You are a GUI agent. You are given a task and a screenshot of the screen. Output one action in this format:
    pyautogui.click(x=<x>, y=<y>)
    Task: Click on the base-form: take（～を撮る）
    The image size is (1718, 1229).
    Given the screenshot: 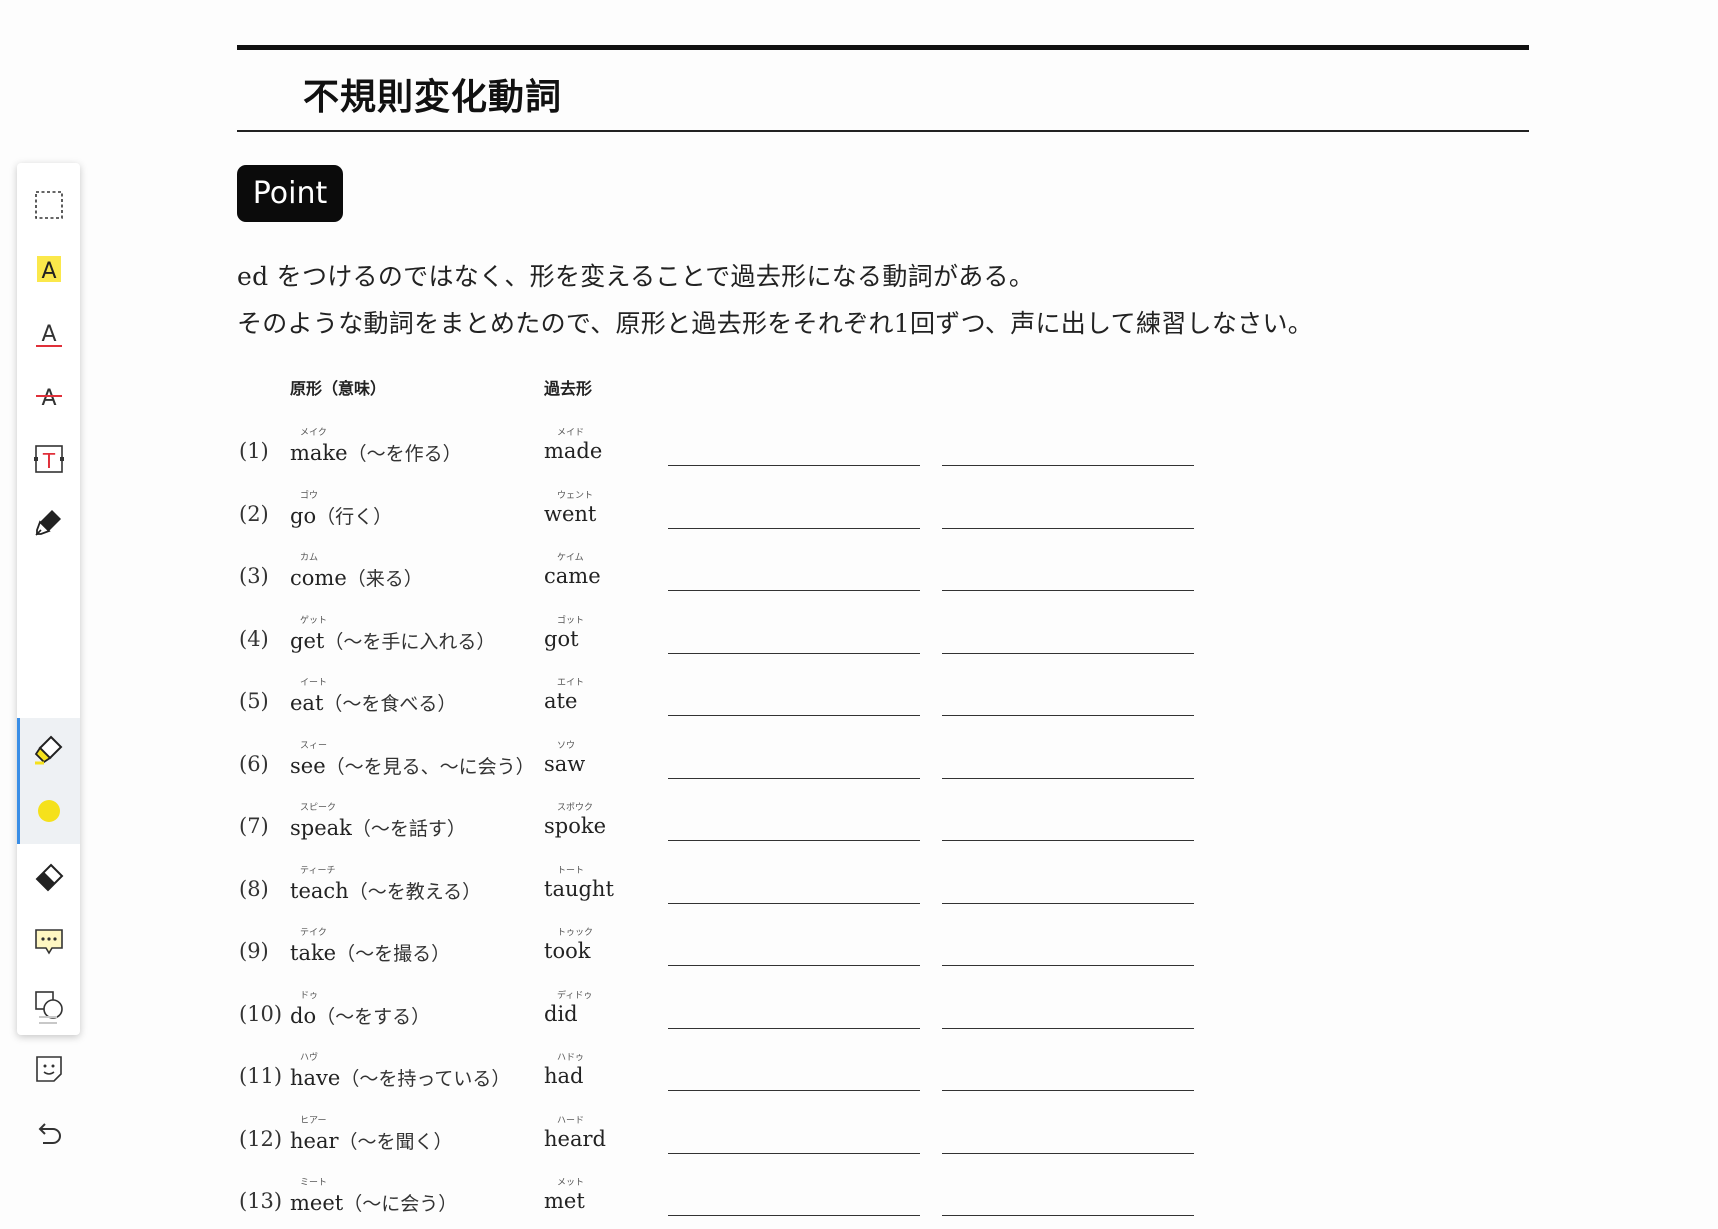 What is the action you would take?
    pyautogui.click(x=370, y=952)
    